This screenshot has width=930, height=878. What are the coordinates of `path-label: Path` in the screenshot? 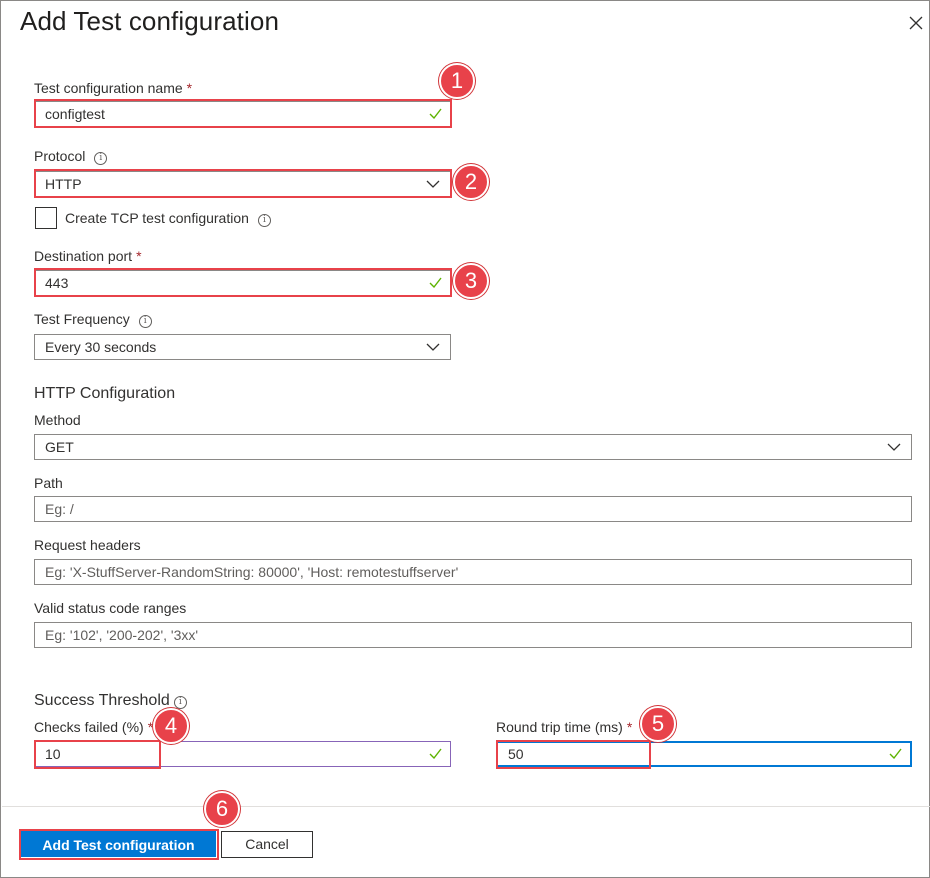 It's located at (48, 483).